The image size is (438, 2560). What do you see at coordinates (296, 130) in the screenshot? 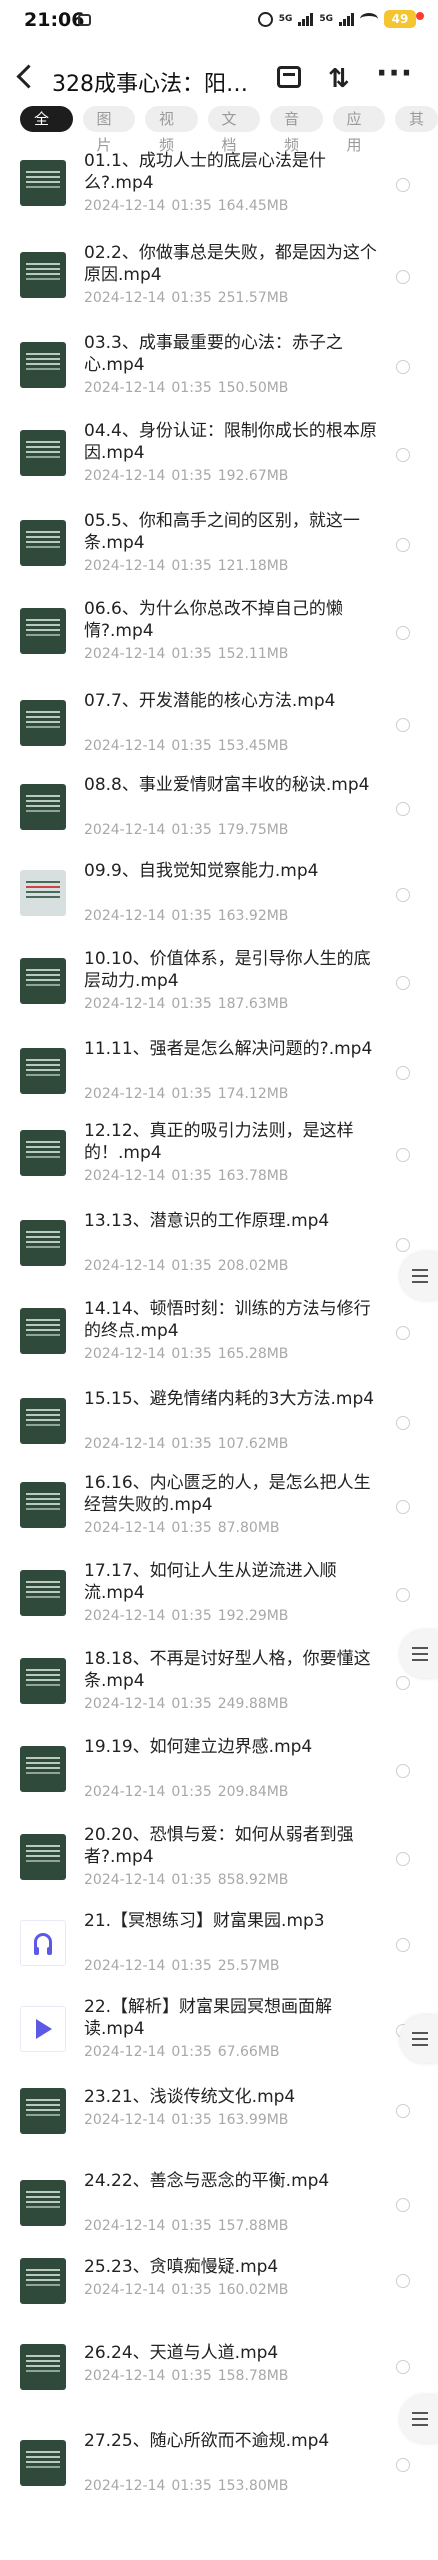
I see `tab-audio: 音频` at bounding box center [296, 130].